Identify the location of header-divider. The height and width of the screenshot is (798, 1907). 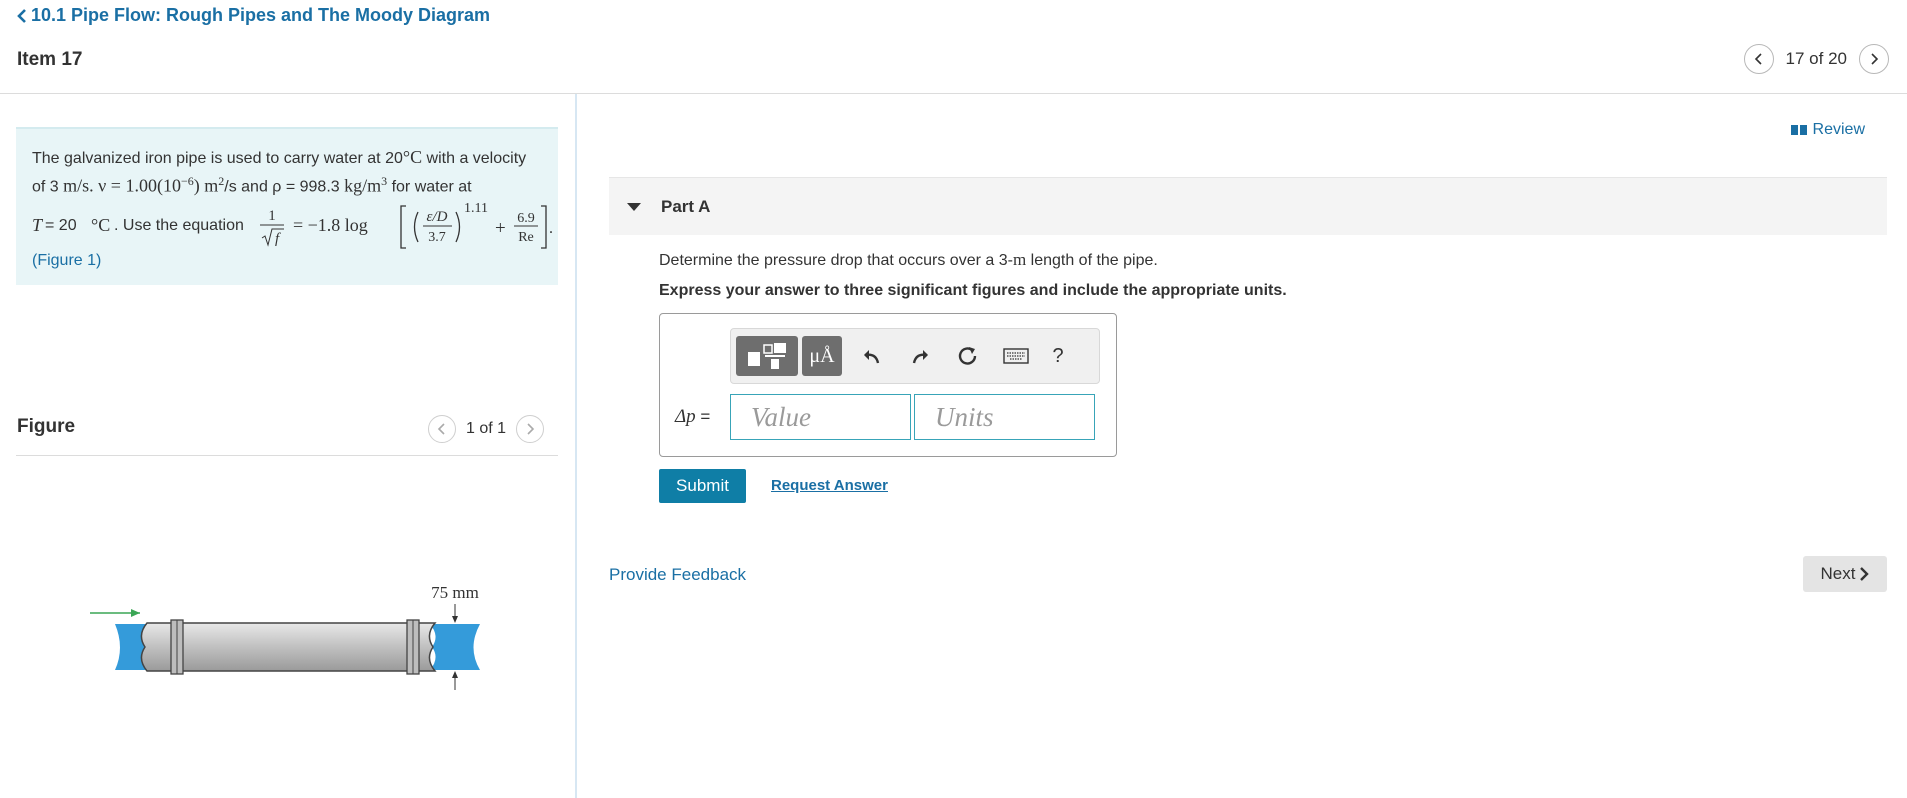
(953, 93).